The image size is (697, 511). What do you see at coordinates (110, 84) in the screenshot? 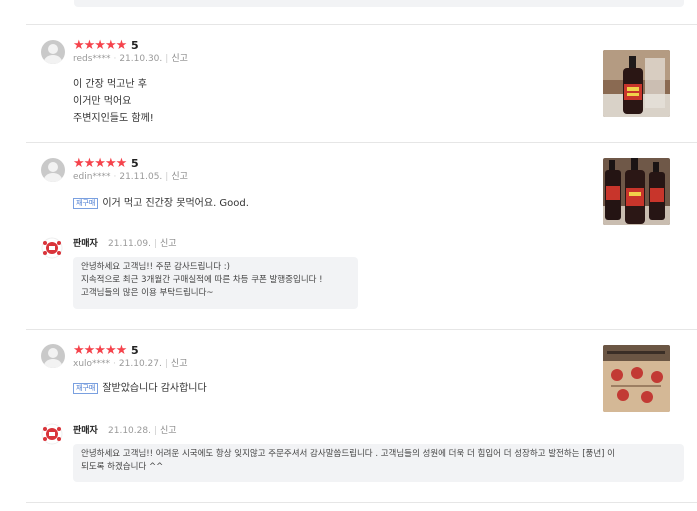
I see `review-line: 이 간장 먹고난 후` at bounding box center [110, 84].